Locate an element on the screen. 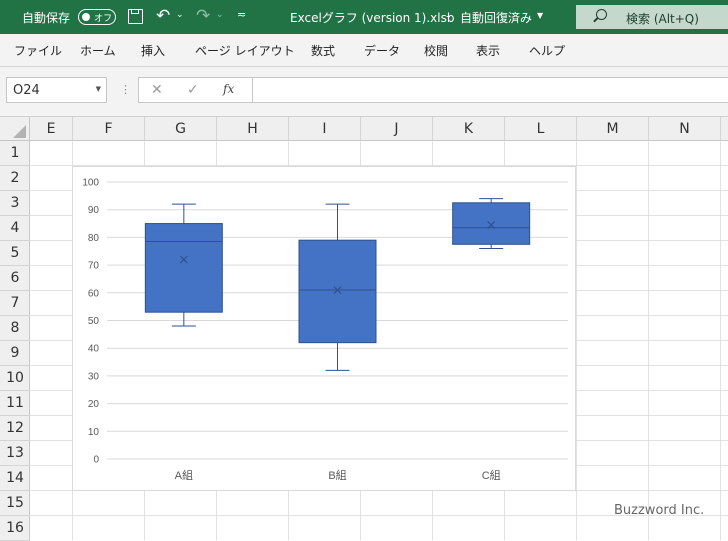 This screenshot has height=541, width=728. tab-help: ヘルプ is located at coordinates (547, 50).